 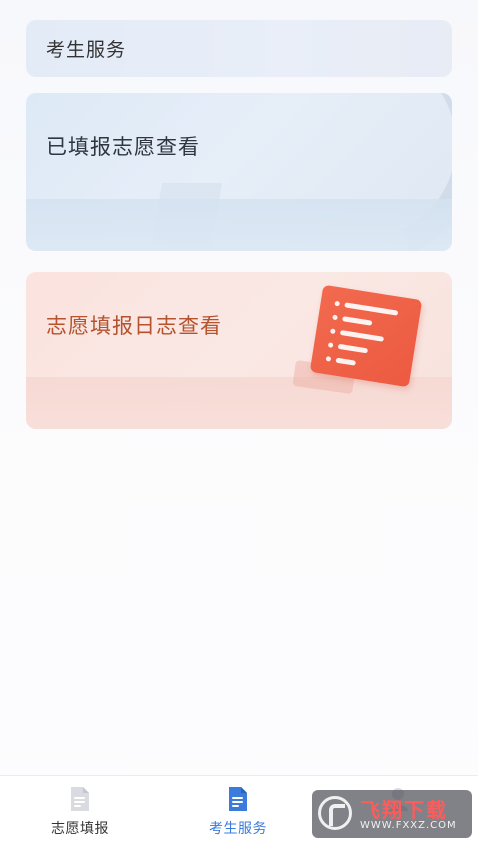 I want to click on card-label: 已填报志愿查看, so click(x=123, y=147).